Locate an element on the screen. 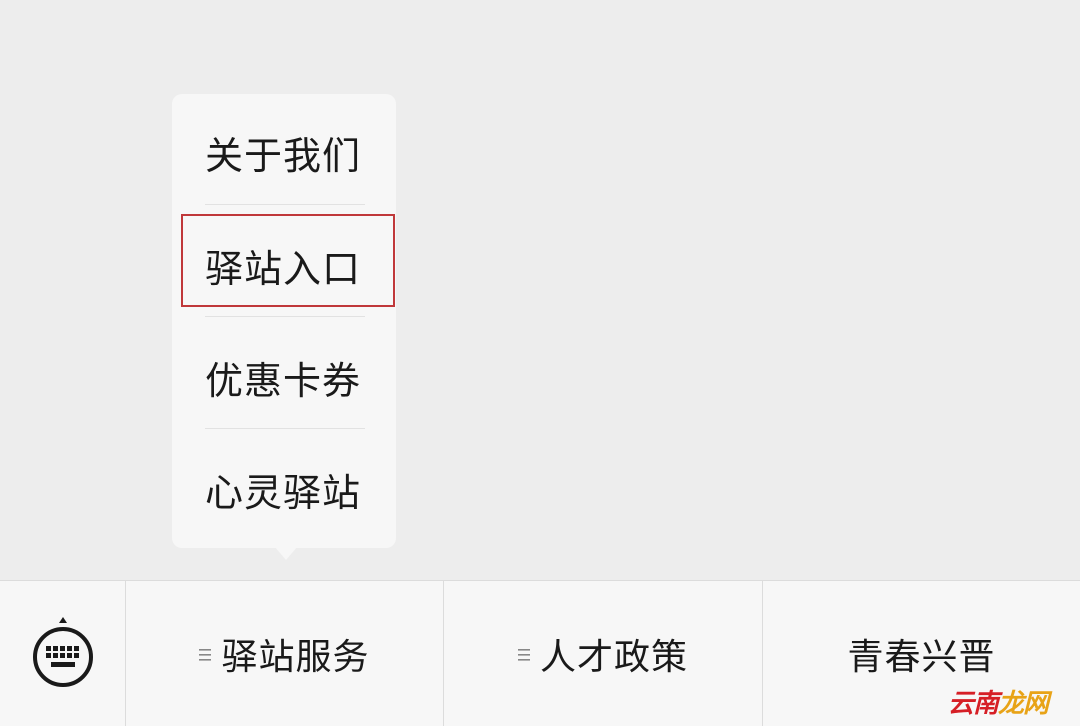 The width and height of the screenshot is (1080, 726). submenu-item-label: 心灵驿站 is located at coordinates (283, 492).